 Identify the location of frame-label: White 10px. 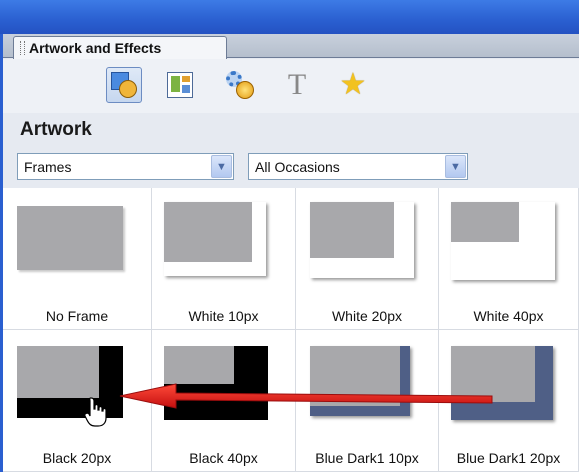
(223, 316).